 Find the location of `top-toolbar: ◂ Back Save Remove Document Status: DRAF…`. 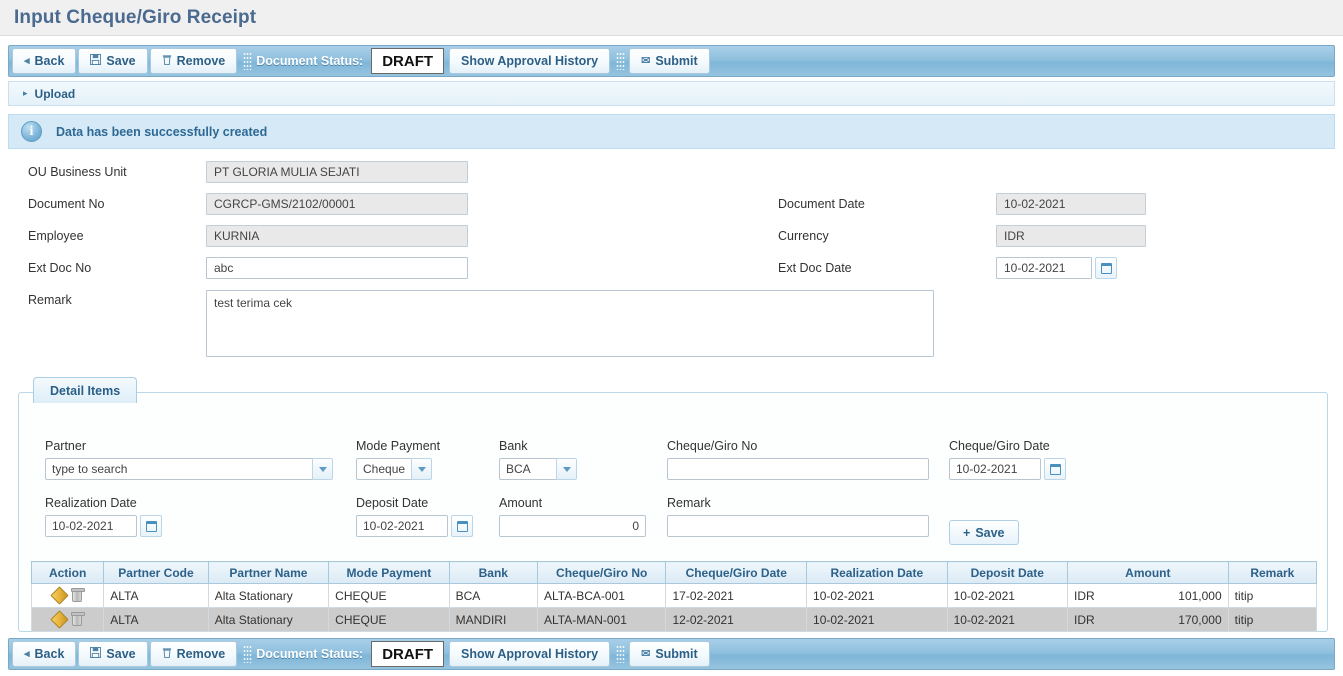

top-toolbar: ◂ Back Save Remove Document Status: DRAF… is located at coordinates (671, 61).